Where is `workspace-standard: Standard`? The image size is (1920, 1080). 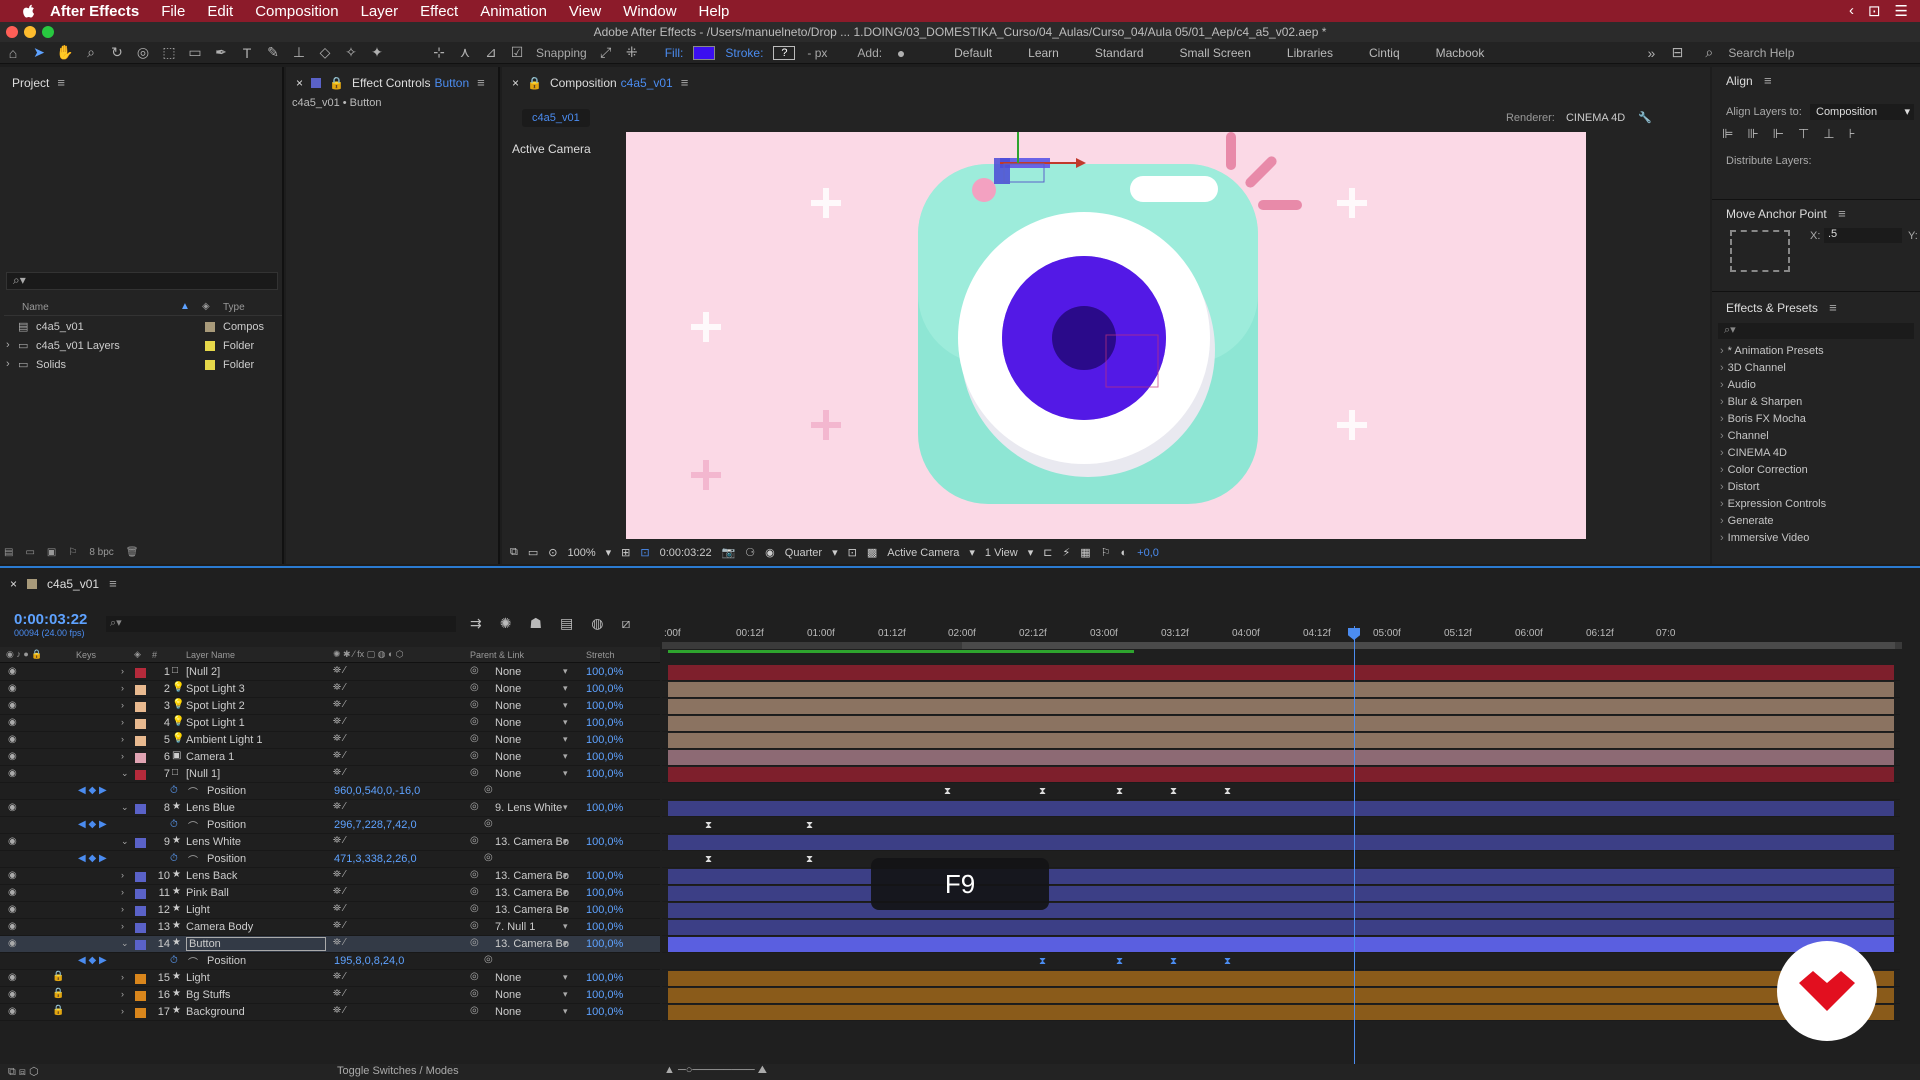
workspace-standard: Standard is located at coordinates (1119, 53).